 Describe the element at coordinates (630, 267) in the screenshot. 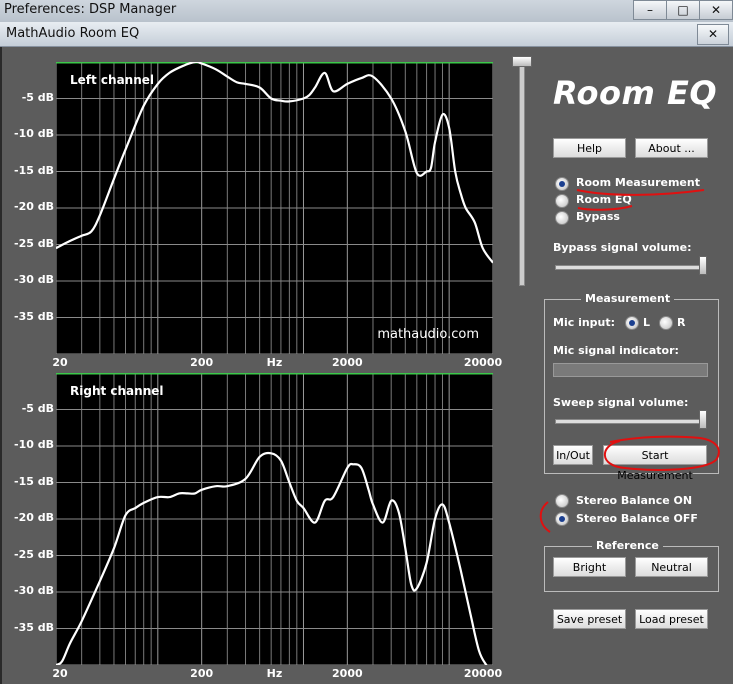

I see `bypass-volume-slider-track` at that location.